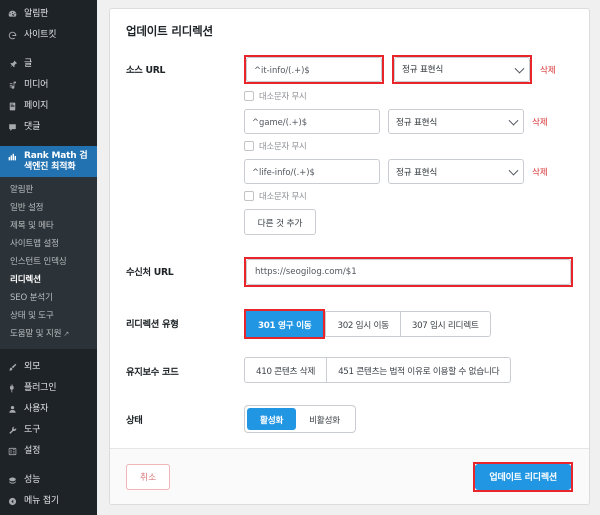 This screenshot has width=600, height=515. Describe the element at coordinates (32, 316) in the screenshot. I see `submenu-label: 상태 및 도구` at that location.